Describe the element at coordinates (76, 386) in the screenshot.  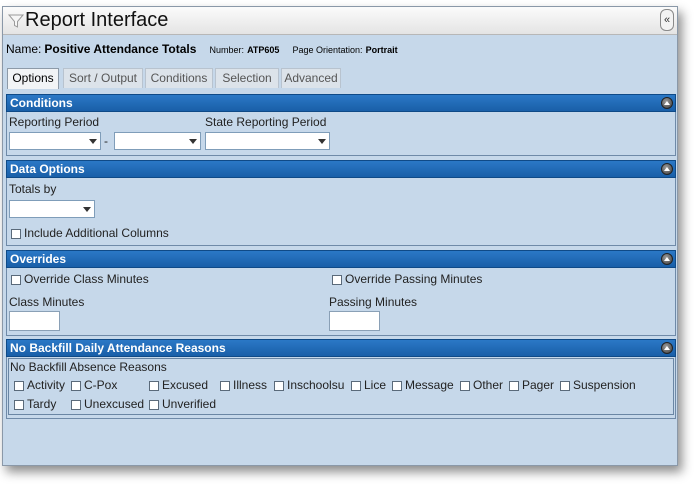
I see `reason-c-pox-checkbox` at that location.